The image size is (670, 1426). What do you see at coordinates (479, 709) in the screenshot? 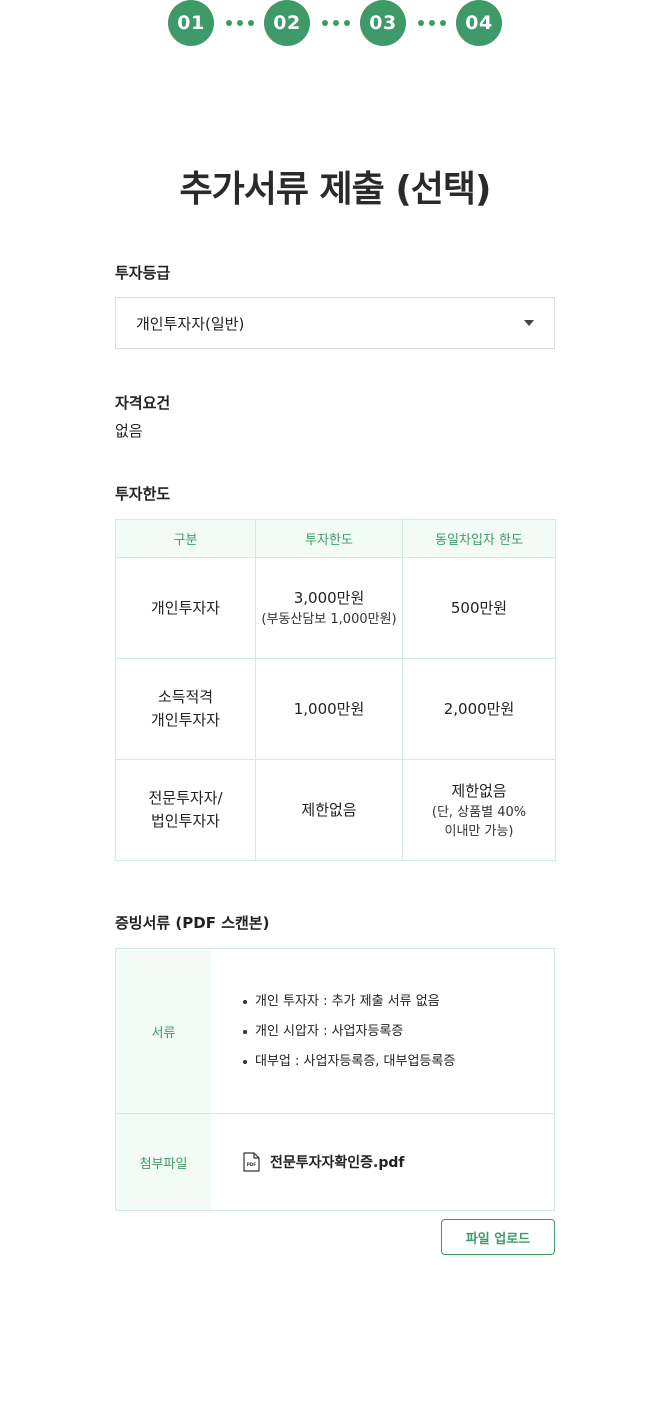
I see `borrower-limit-cell: 2,000만원` at bounding box center [479, 709].